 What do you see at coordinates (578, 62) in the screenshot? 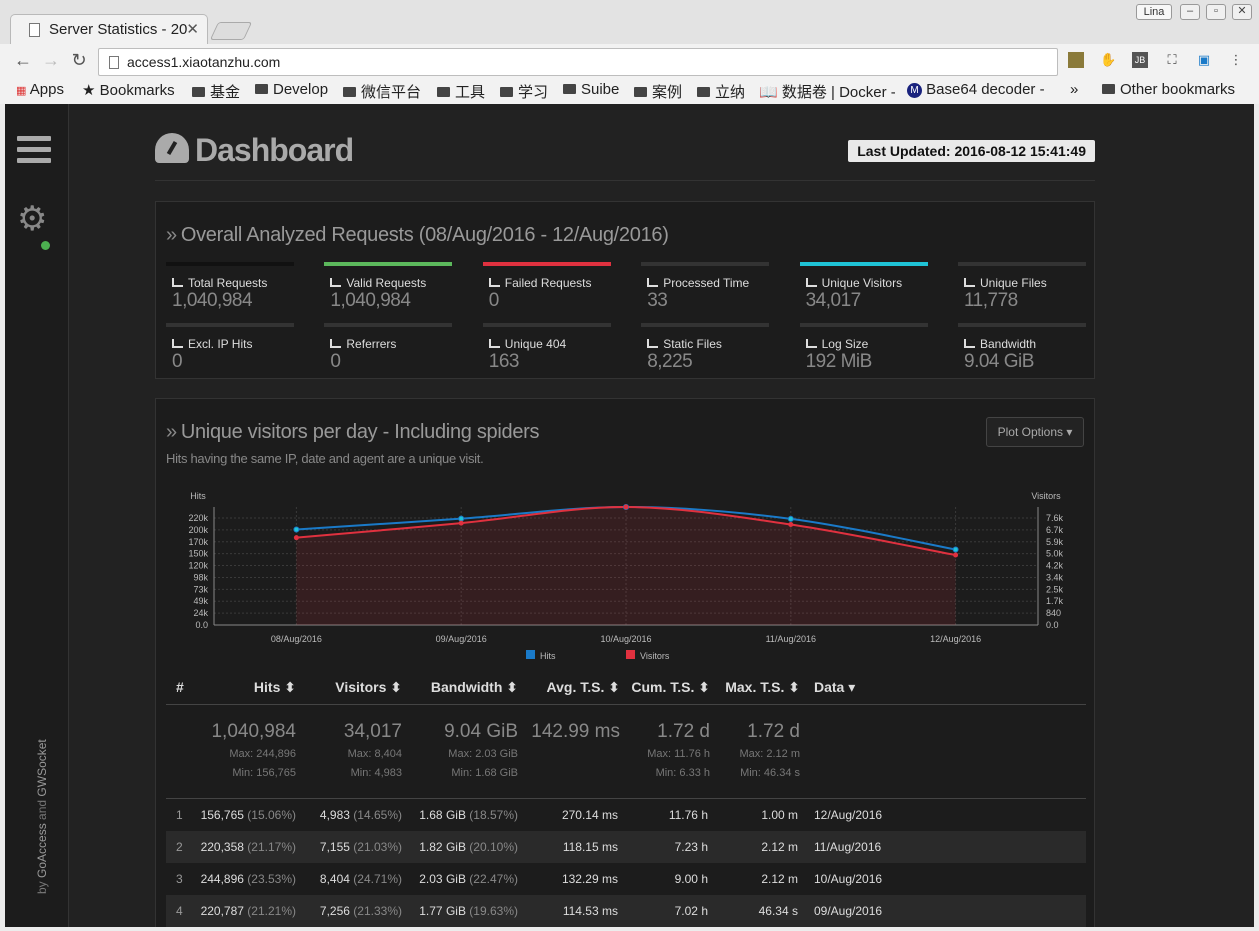
I see `address-bar: access1.xiaotanzhu.com` at bounding box center [578, 62].